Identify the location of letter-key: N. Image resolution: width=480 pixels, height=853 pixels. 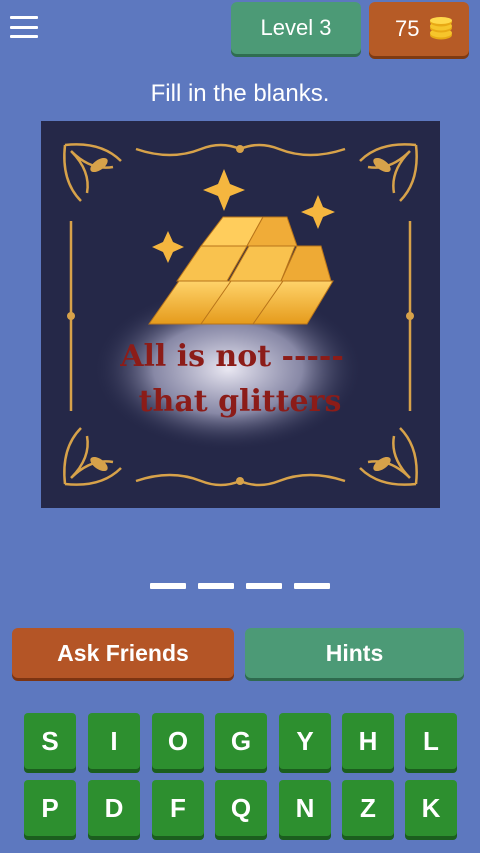
(305, 808).